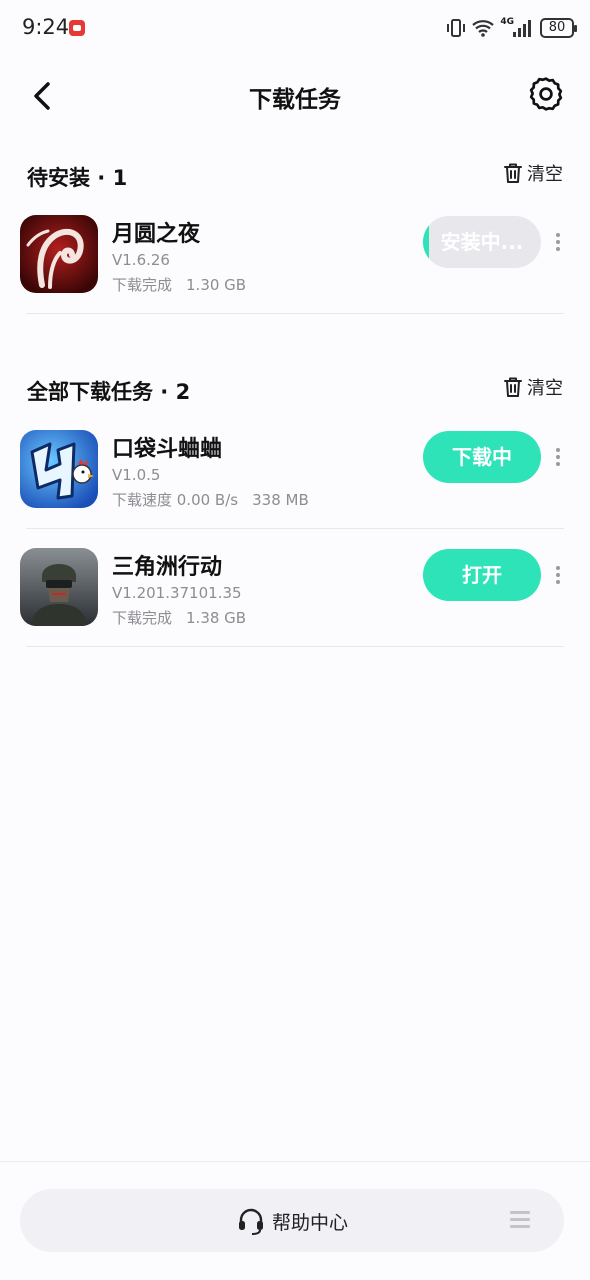 The width and height of the screenshot is (590, 1280). Describe the element at coordinates (179, 284) in the screenshot. I see `app-status: 下载完成 1.30 GB` at that location.